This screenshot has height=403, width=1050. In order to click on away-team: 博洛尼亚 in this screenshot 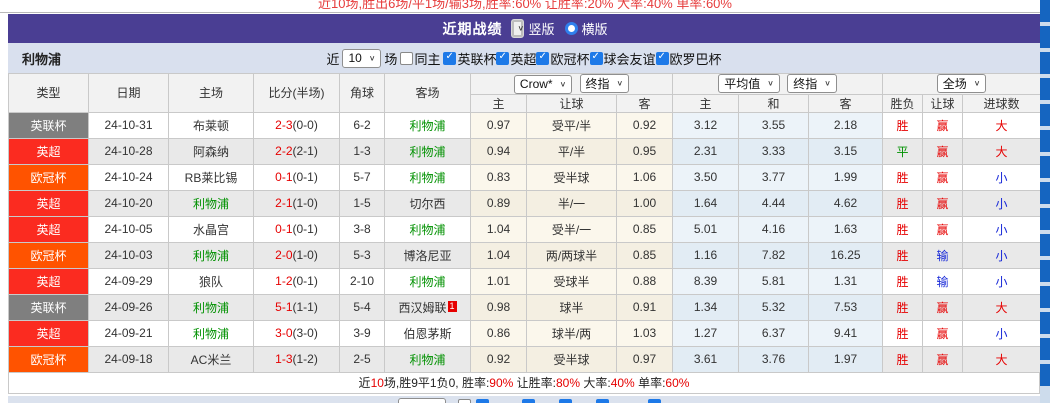, I will do `click(427, 255)`.